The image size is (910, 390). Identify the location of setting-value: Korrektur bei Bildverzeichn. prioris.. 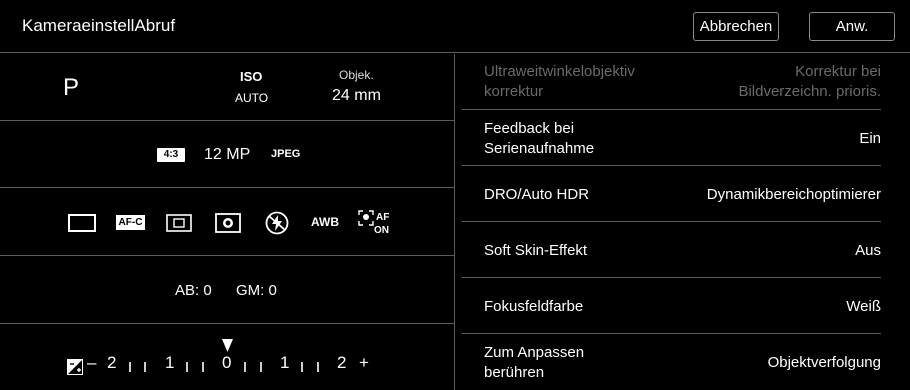
(809, 82).